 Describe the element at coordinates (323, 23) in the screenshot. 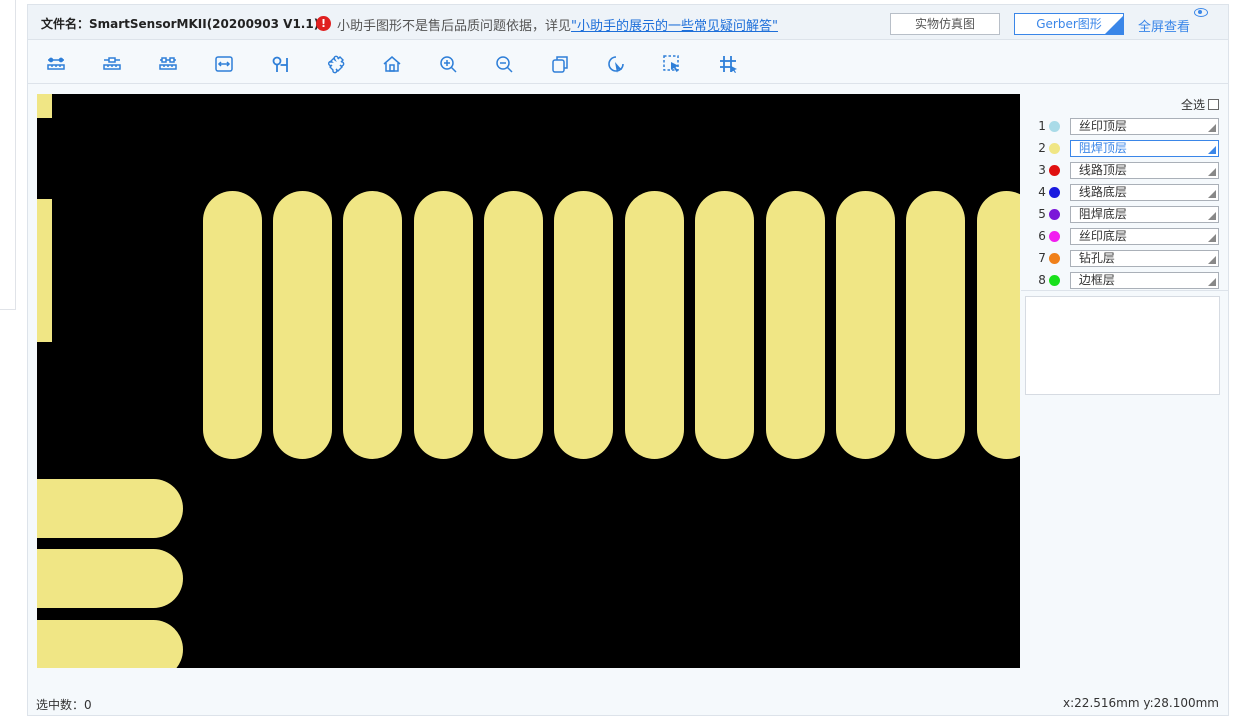

I see `warning-icon: !` at that location.